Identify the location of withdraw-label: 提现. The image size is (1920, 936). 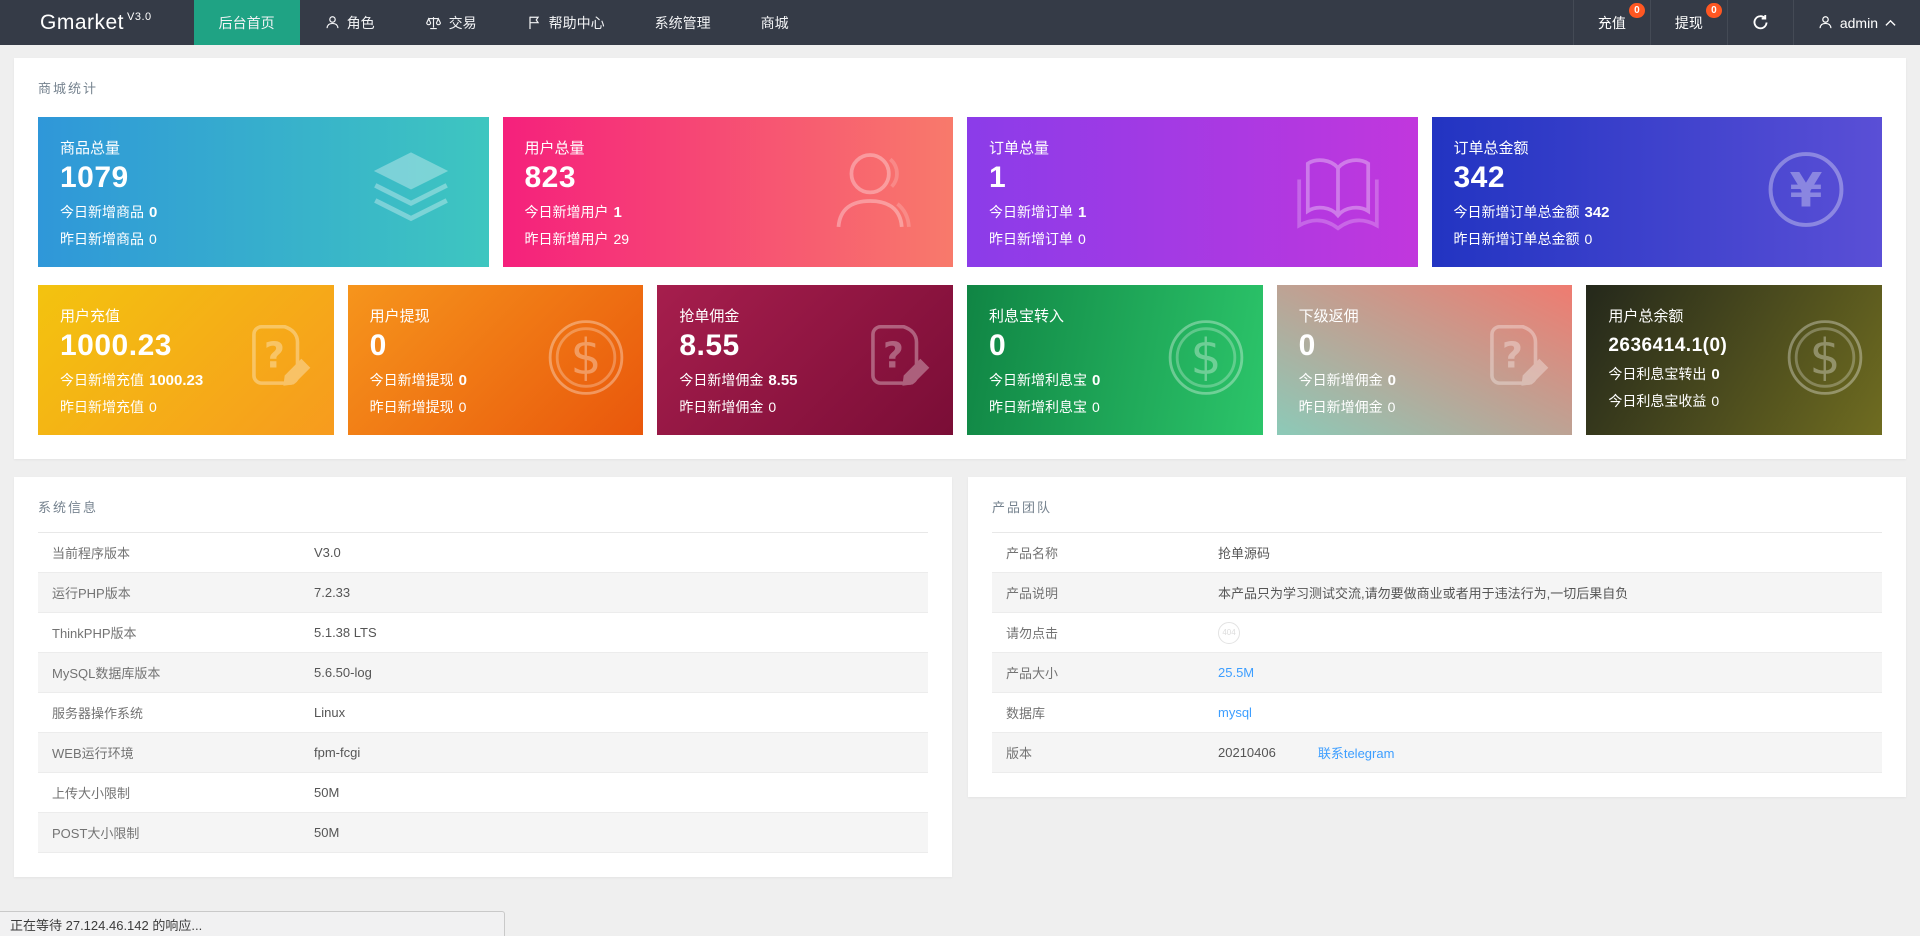
(1688, 22).